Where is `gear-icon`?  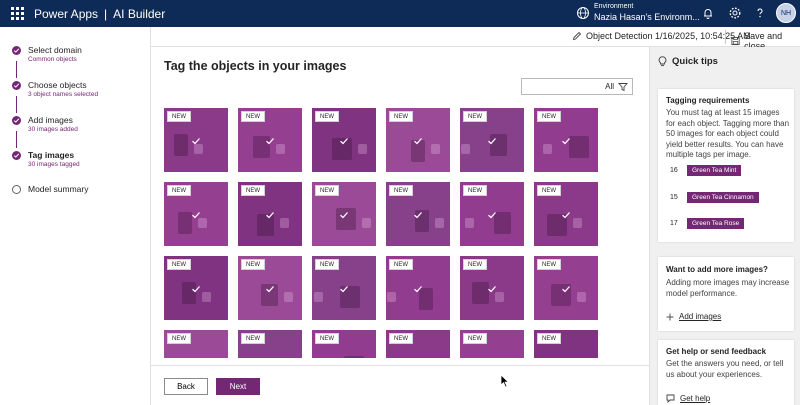 gear-icon is located at coordinates (735, 13).